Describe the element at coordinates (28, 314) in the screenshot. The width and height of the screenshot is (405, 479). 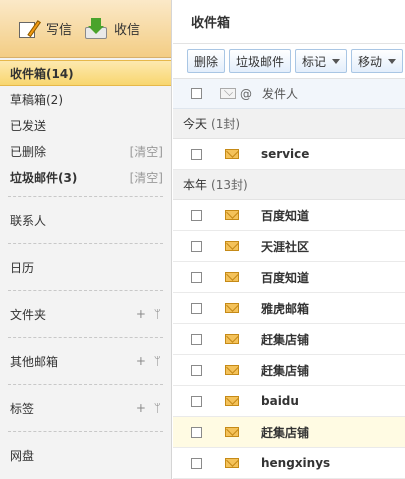
I see `sidebar-item-label: 文件夹` at that location.